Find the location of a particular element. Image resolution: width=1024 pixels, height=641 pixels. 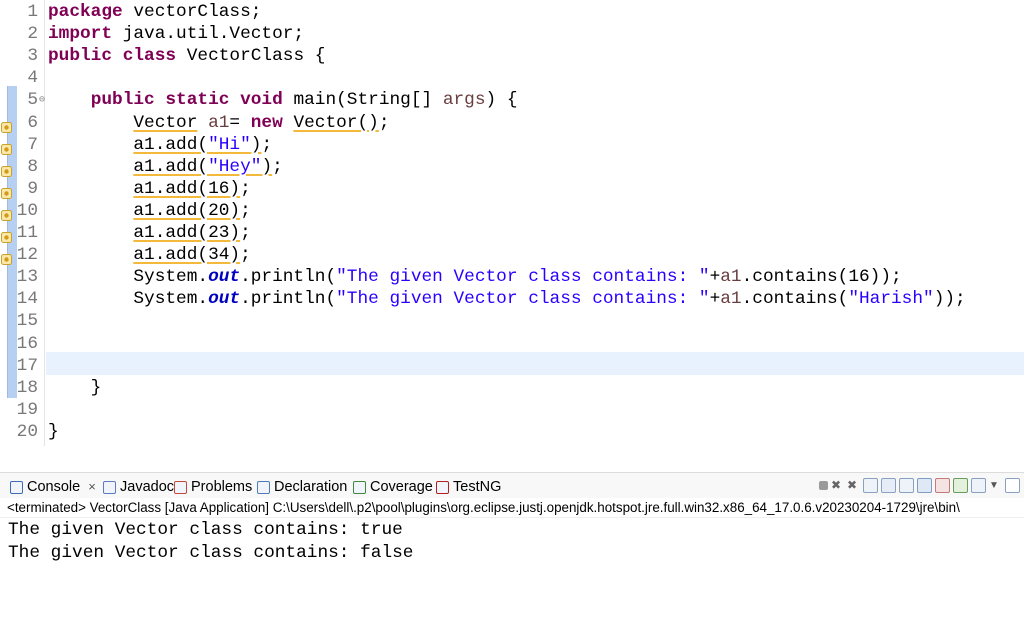

tab-label: Coverage is located at coordinates (401, 487).